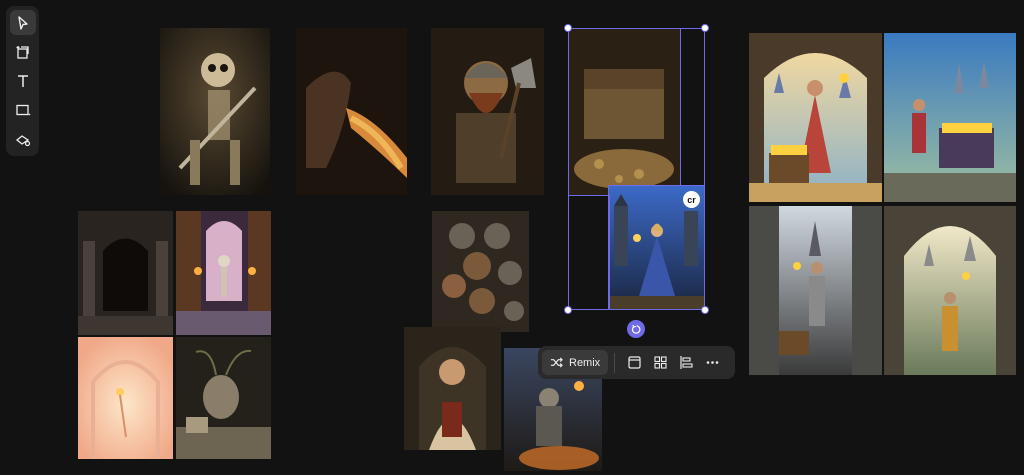  What do you see at coordinates (705, 310) in the screenshot?
I see `resize-handle-bottom-right` at bounding box center [705, 310].